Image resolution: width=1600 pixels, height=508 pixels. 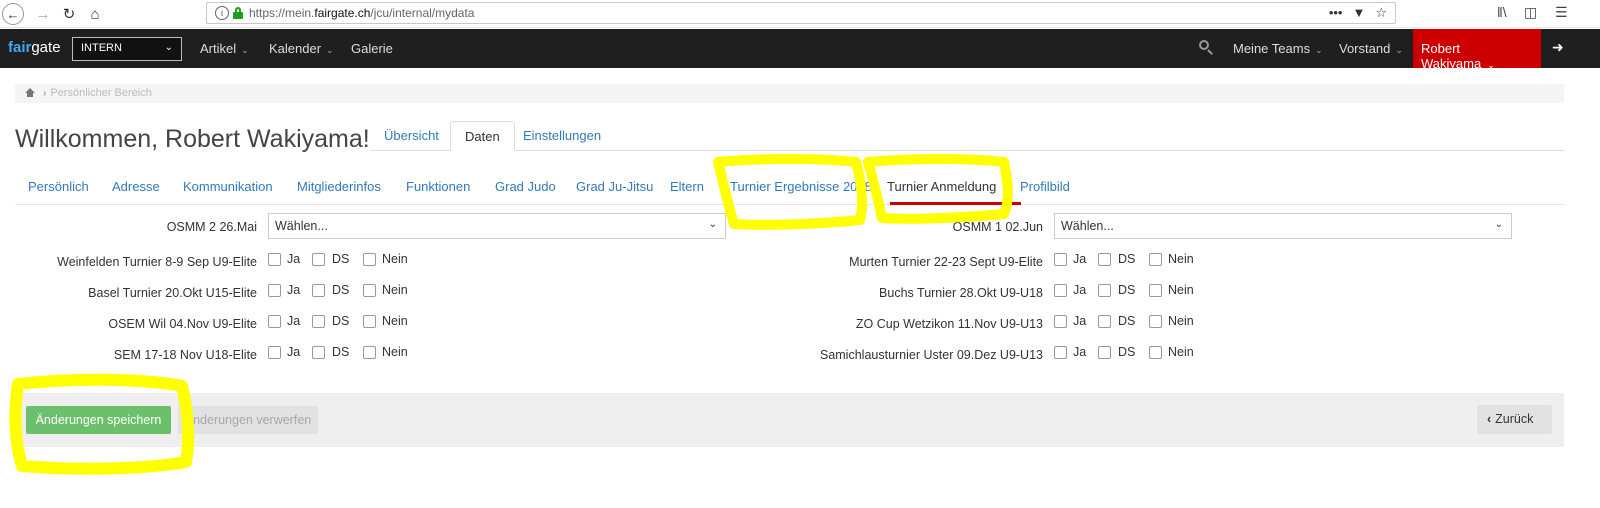 I want to click on discard-button: Änderungen verwerfen, so click(x=248, y=420).